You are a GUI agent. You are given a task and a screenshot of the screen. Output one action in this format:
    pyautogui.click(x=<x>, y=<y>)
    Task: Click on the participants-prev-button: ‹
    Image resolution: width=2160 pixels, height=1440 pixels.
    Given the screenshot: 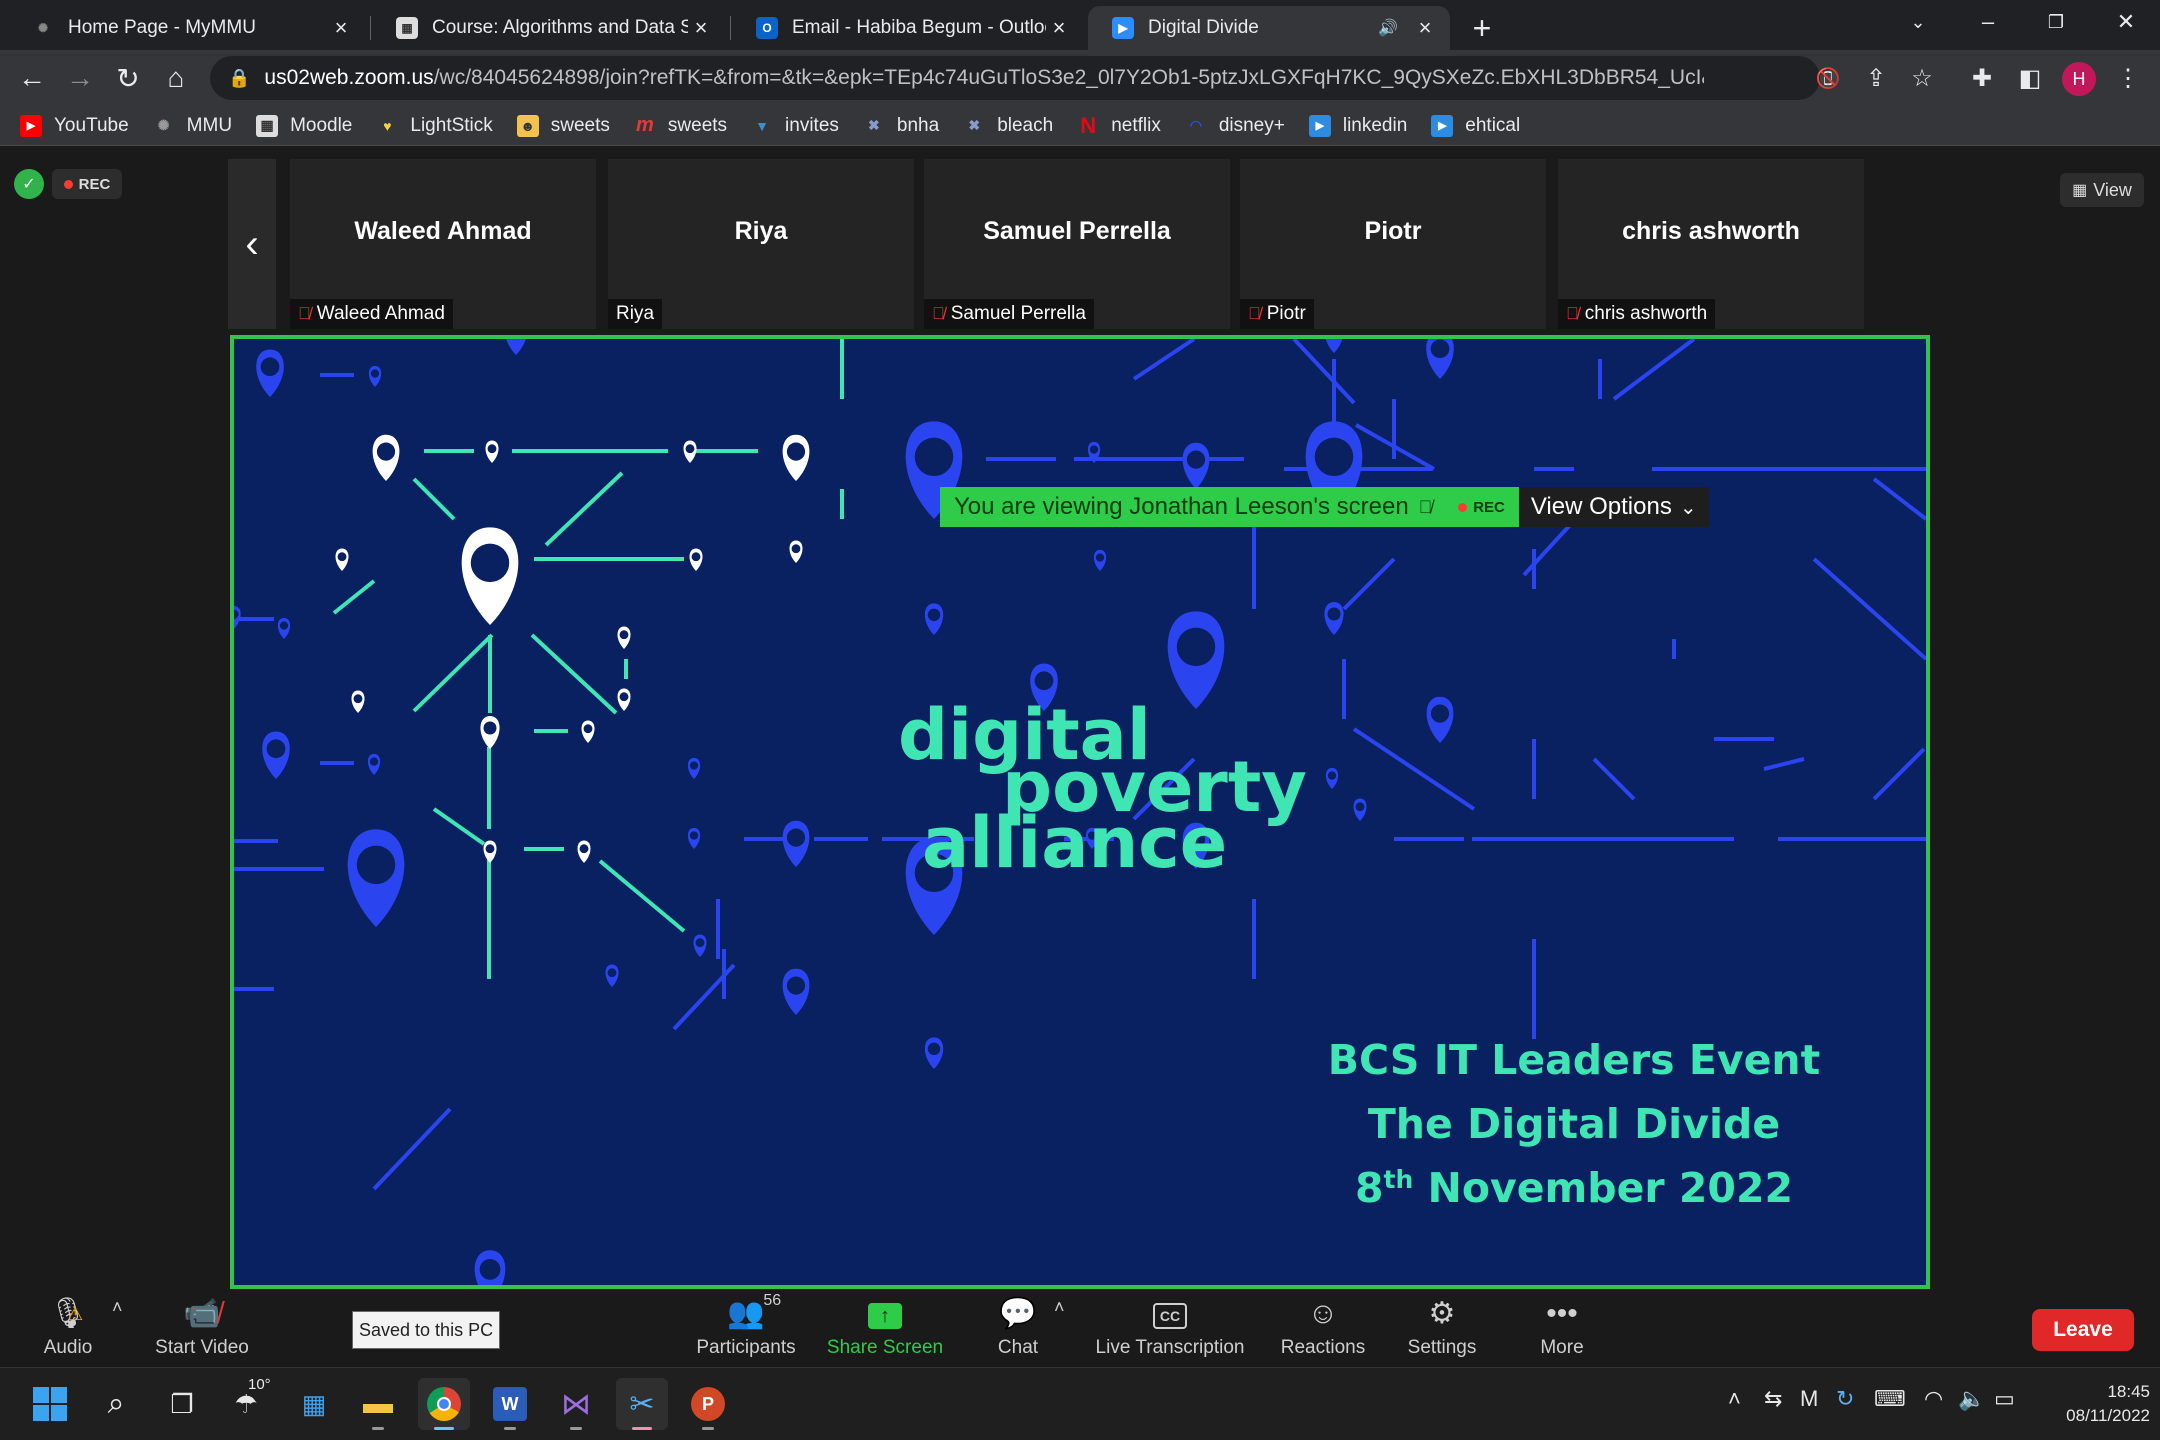 What is the action you would take?
    pyautogui.click(x=252, y=244)
    